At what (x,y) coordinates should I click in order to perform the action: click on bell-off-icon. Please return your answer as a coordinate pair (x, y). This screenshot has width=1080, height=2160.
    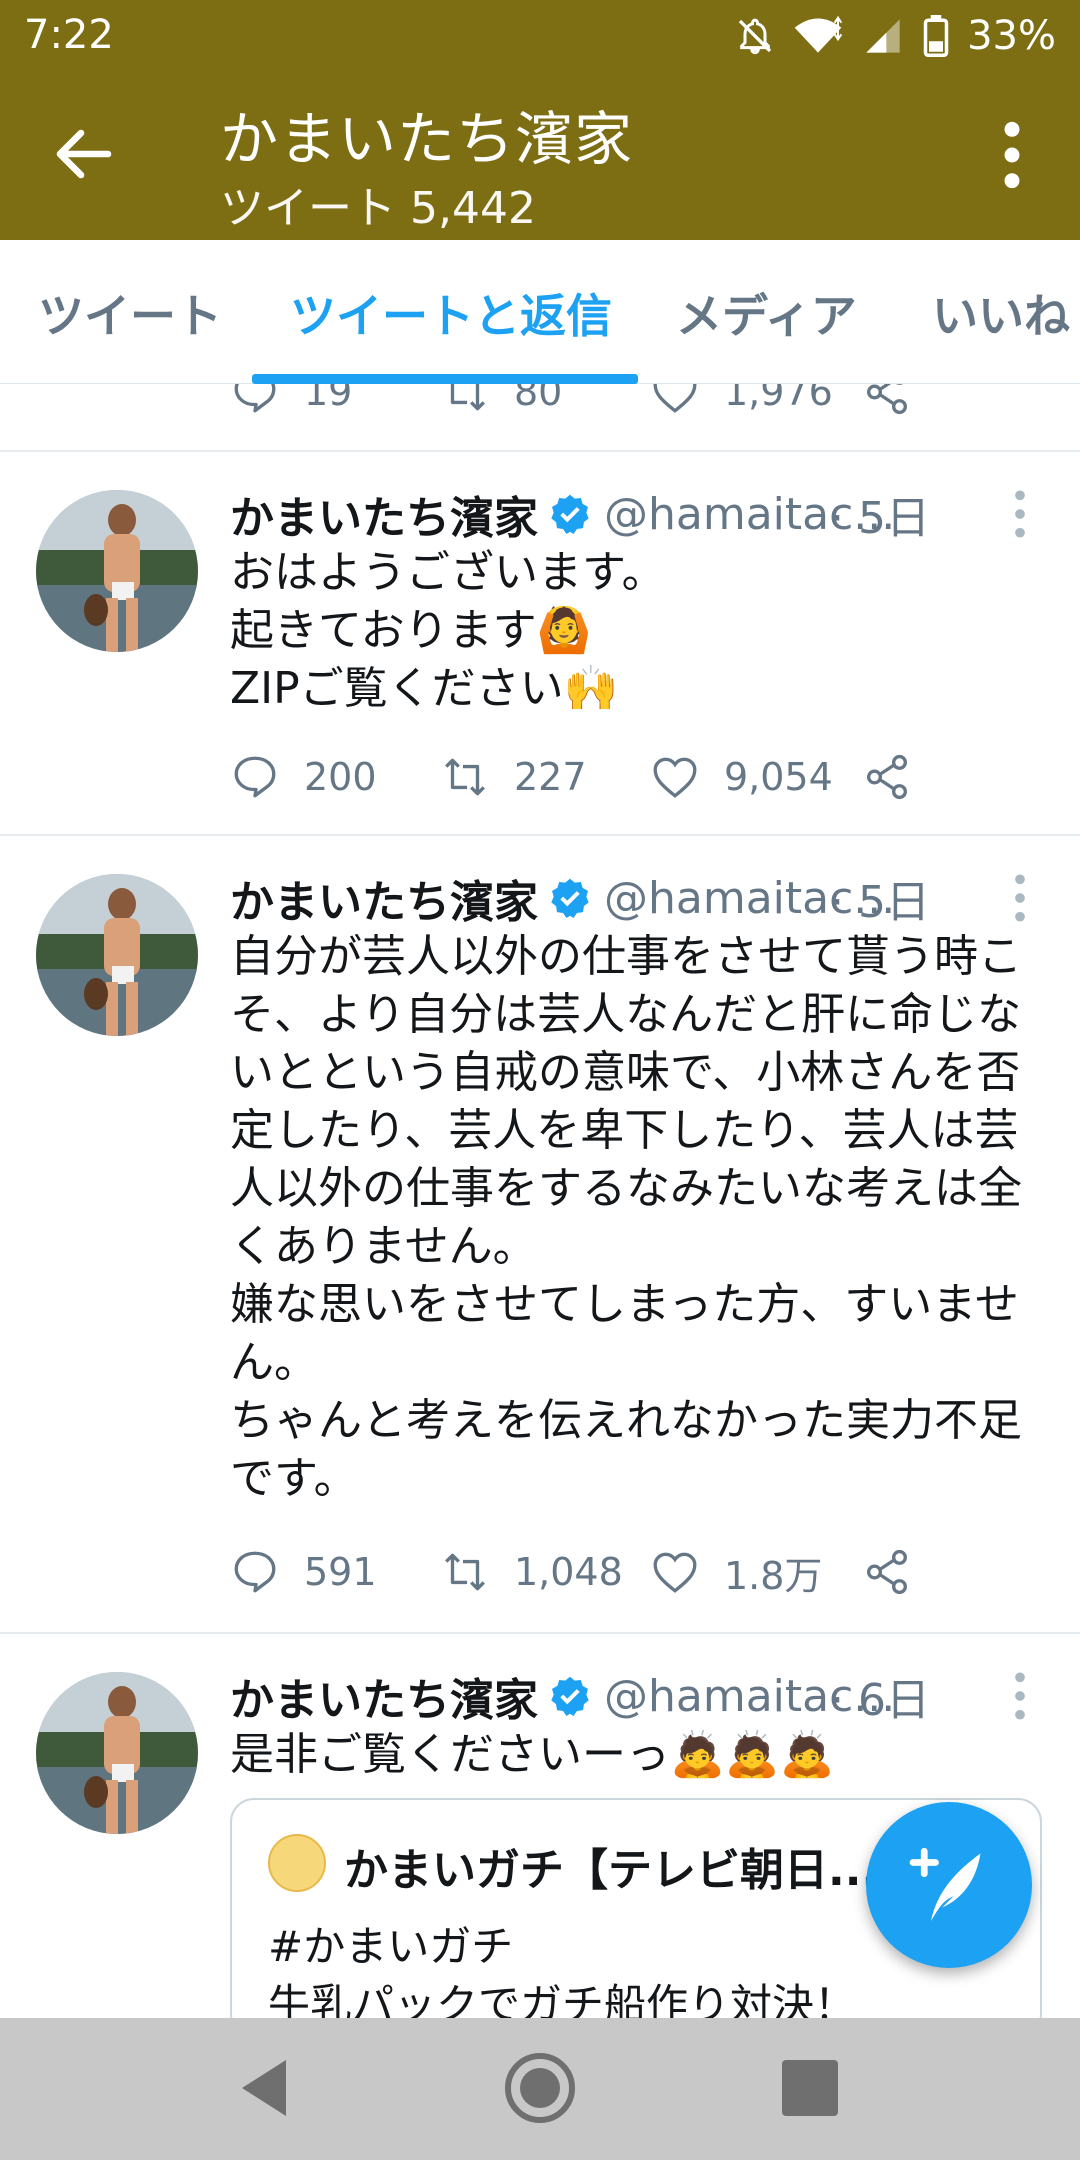
    Looking at the image, I should click on (755, 36).